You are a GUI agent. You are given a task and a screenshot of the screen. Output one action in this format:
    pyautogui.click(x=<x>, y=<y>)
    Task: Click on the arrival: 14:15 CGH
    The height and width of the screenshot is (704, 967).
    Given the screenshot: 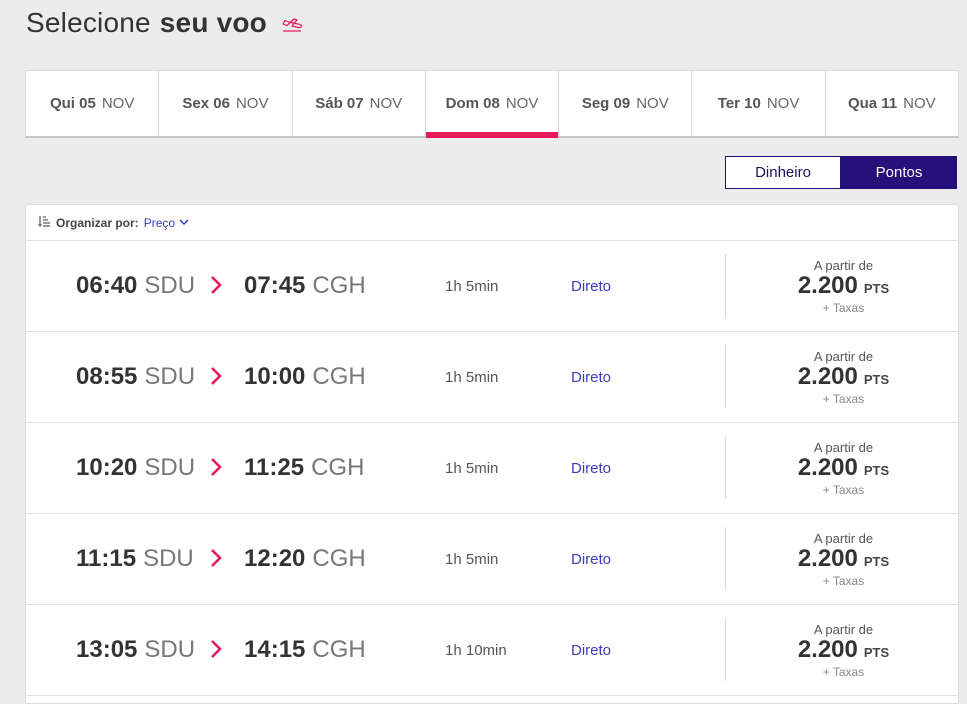 What is the action you would take?
    pyautogui.click(x=305, y=650)
    